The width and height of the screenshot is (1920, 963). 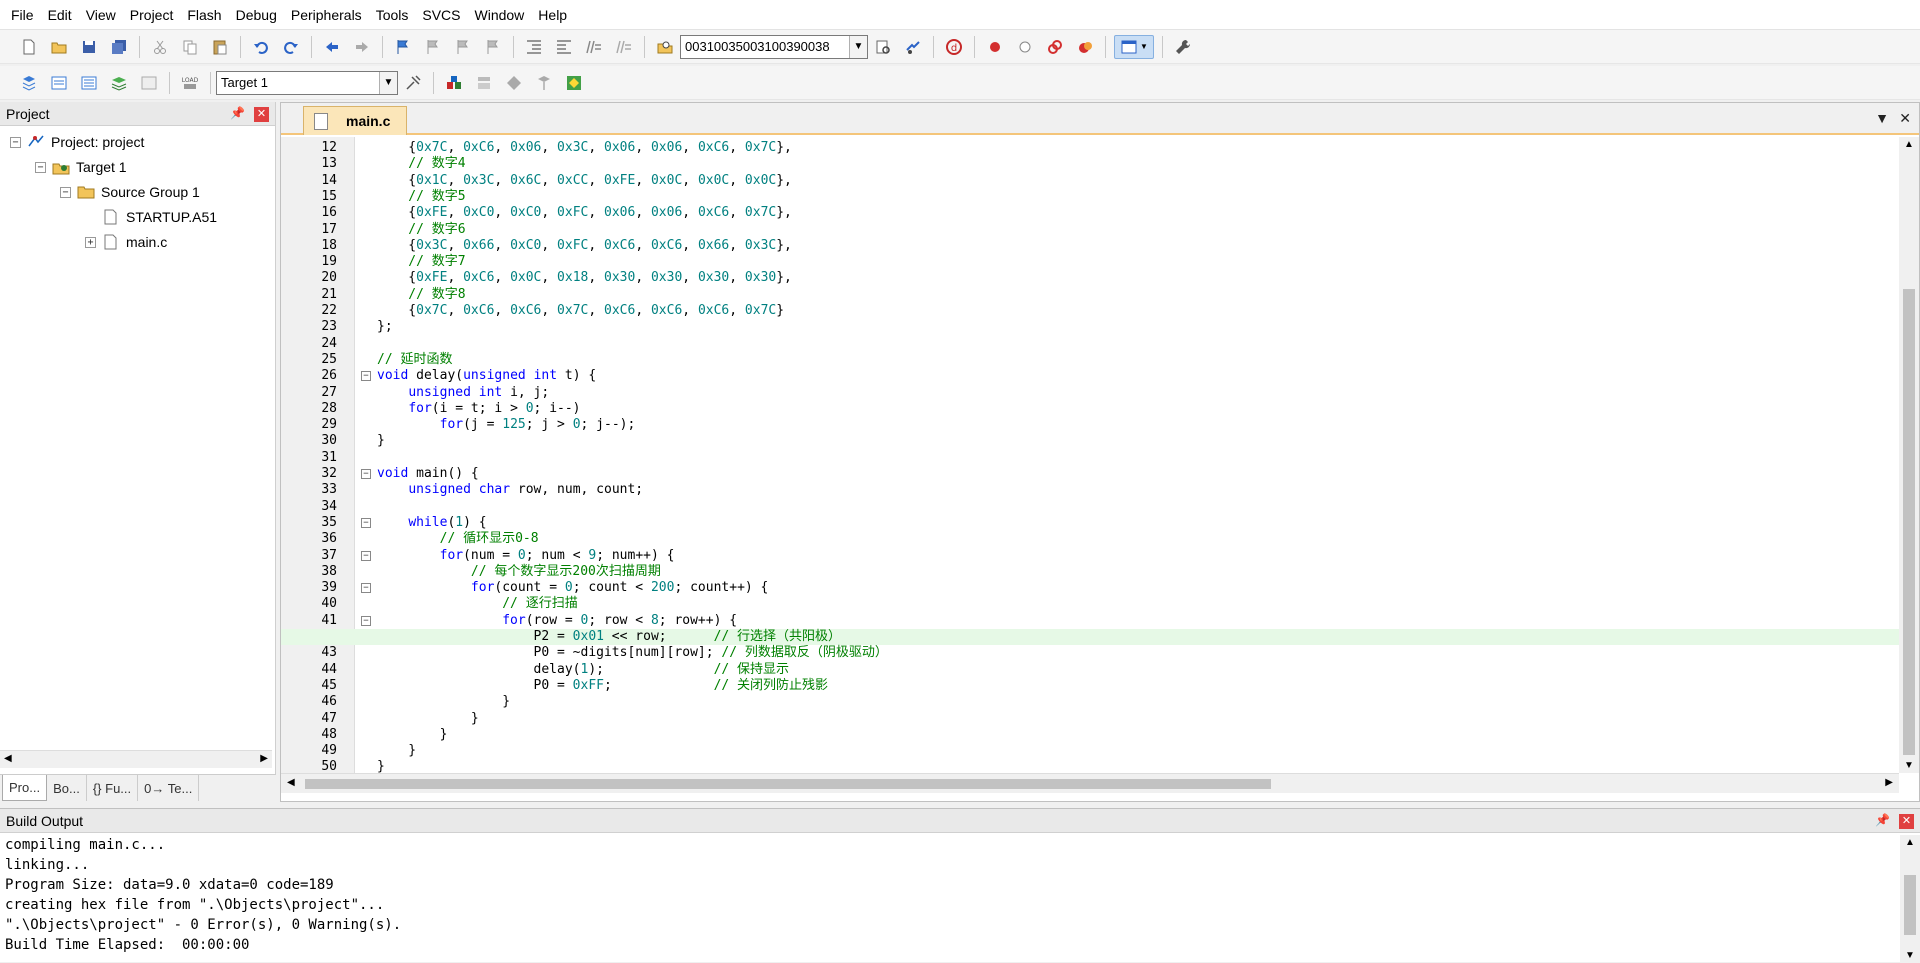 What do you see at coordinates (441, 15) in the screenshot?
I see `menu-svcs: SVCS` at bounding box center [441, 15].